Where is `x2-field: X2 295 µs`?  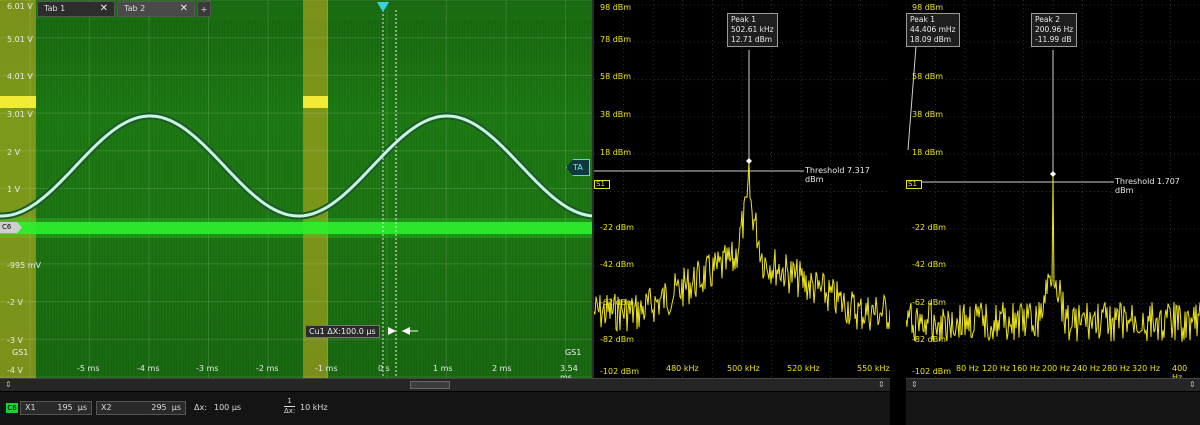 x2-field: X2 295 µs is located at coordinates (141, 408).